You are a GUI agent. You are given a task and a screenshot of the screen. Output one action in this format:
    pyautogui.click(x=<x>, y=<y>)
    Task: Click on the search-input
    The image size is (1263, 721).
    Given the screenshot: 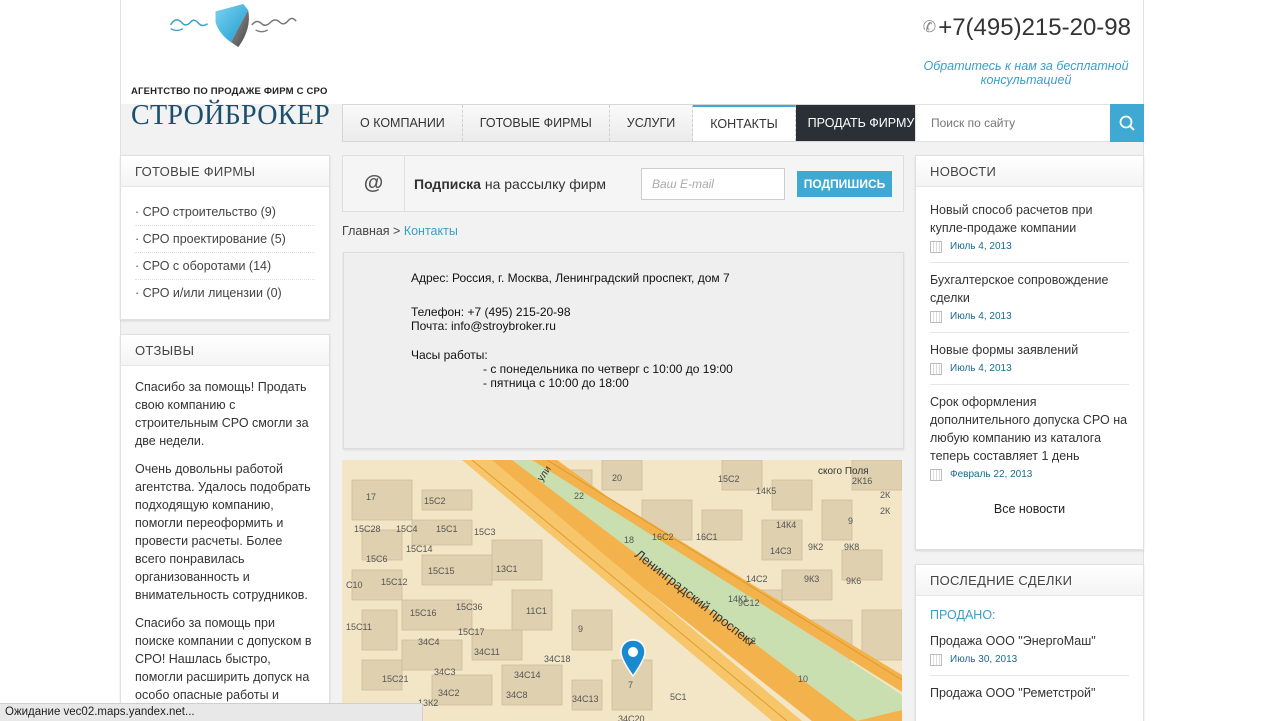 What is the action you would take?
    pyautogui.click(x=1011, y=123)
    